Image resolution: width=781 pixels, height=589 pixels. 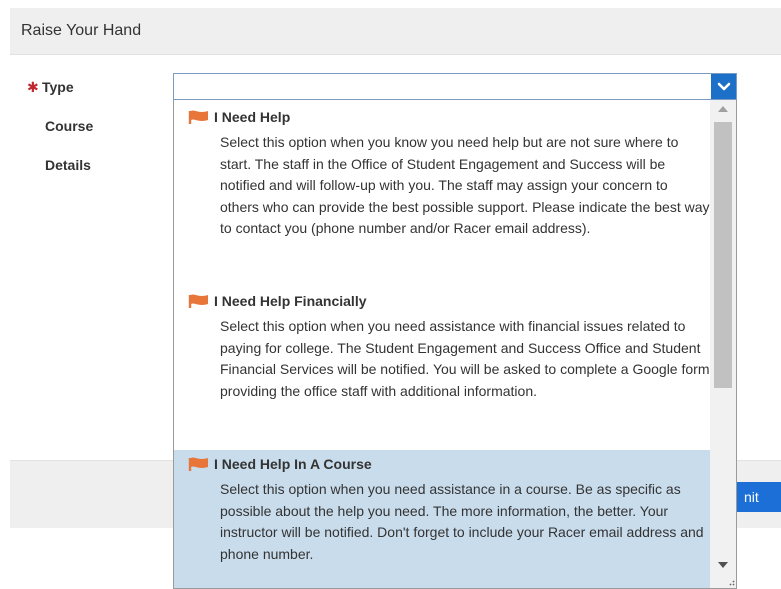 What do you see at coordinates (33, 87) in the screenshot?
I see `required-marker: ✱` at bounding box center [33, 87].